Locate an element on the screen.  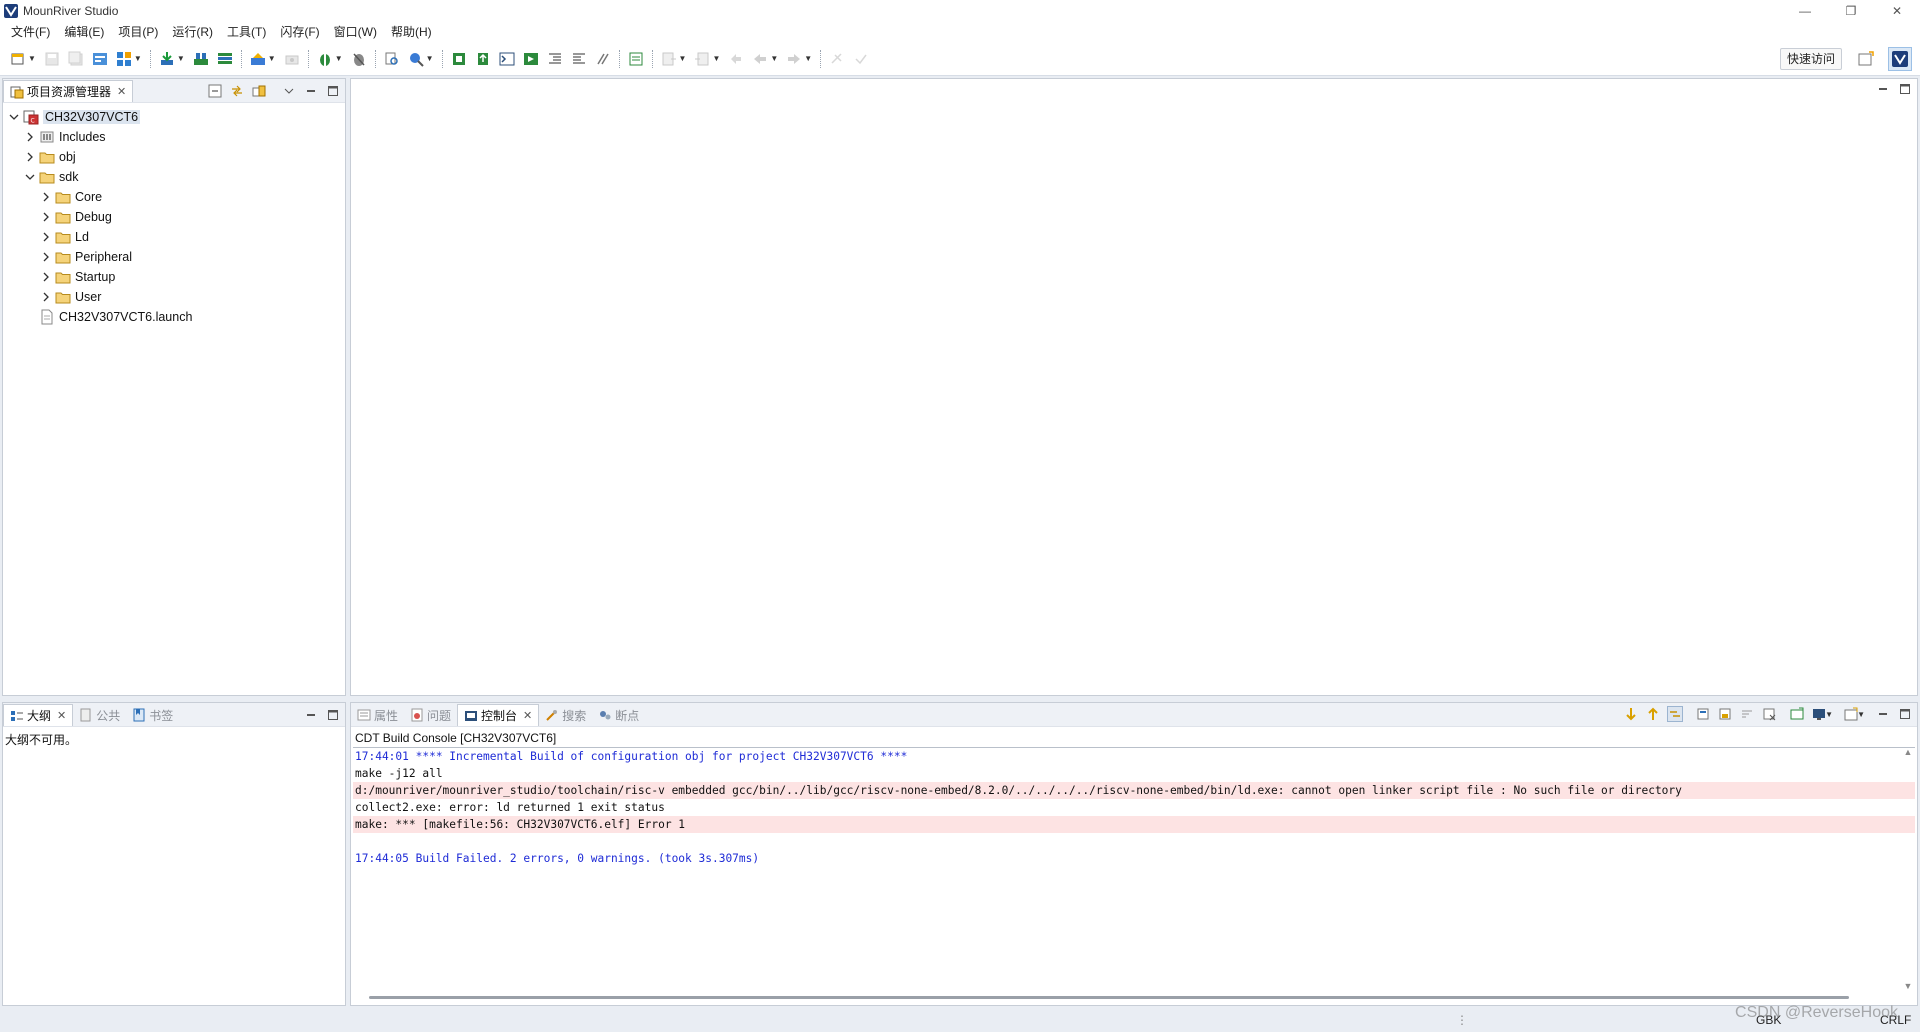
forward-dropdown-icon: ▼ is located at coordinates (808, 58).